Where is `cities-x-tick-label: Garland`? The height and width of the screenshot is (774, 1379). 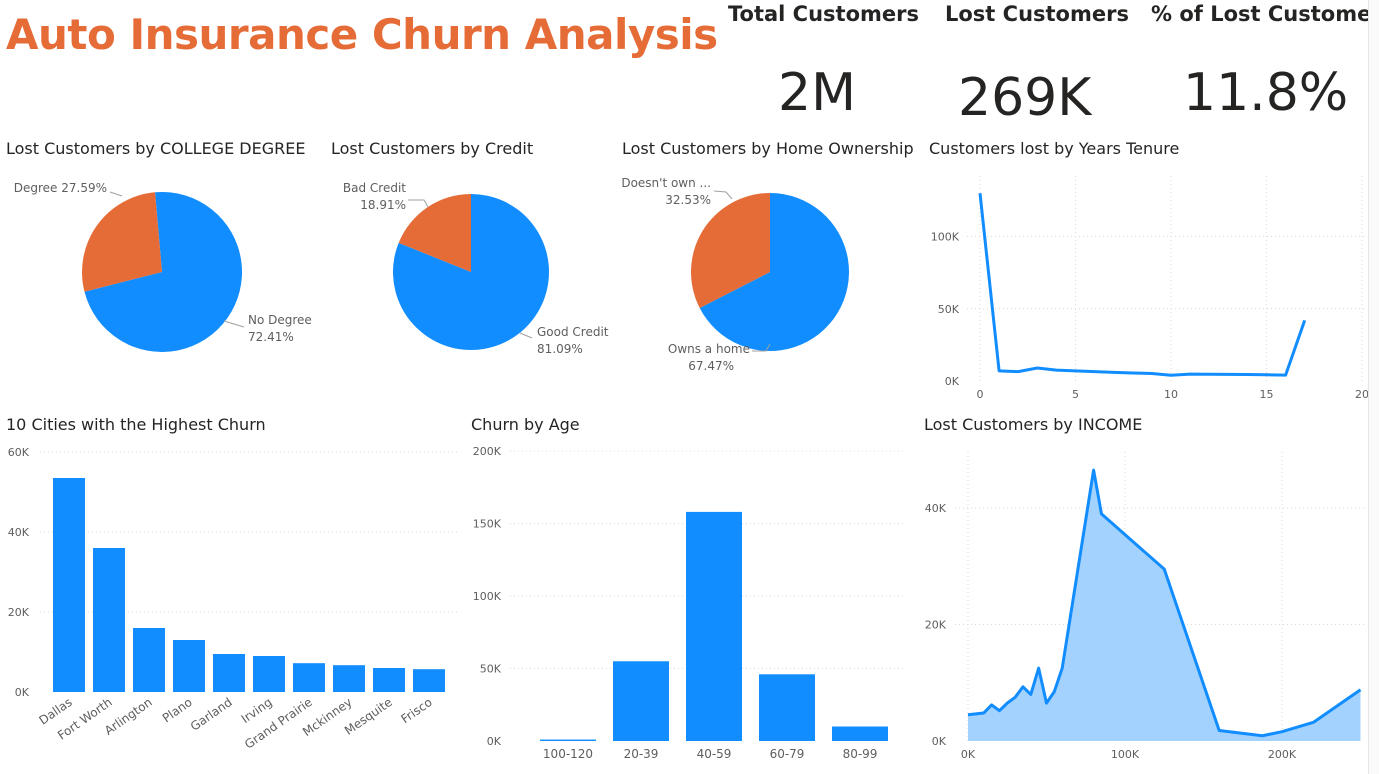 cities-x-tick-label: Garland is located at coordinates (211, 714).